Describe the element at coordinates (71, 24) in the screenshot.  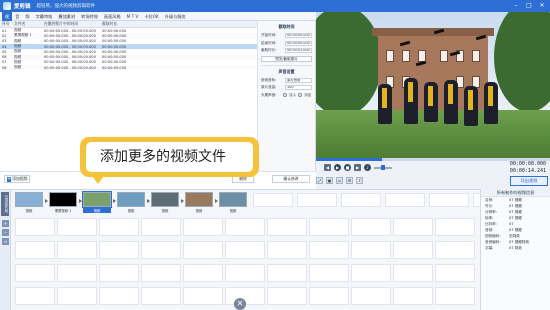
I see `col-time: 在最终影片中的时间` at that location.